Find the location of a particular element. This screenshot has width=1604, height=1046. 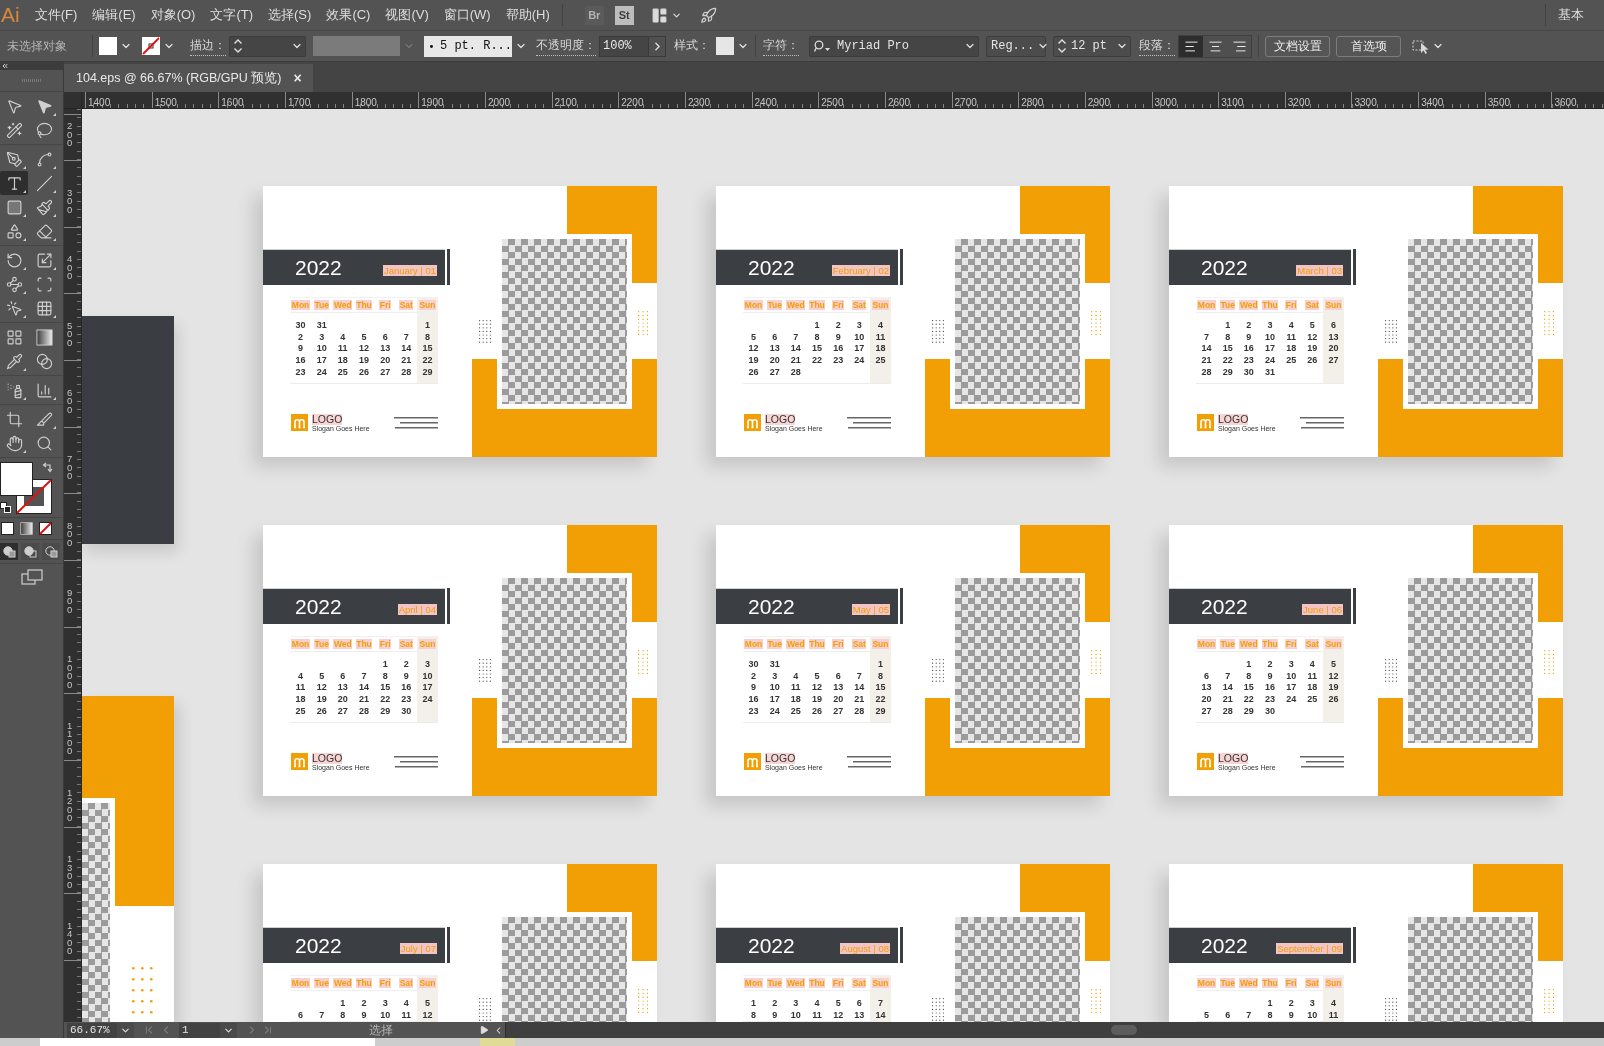

waypoints-icon is located at coordinates (14, 284).